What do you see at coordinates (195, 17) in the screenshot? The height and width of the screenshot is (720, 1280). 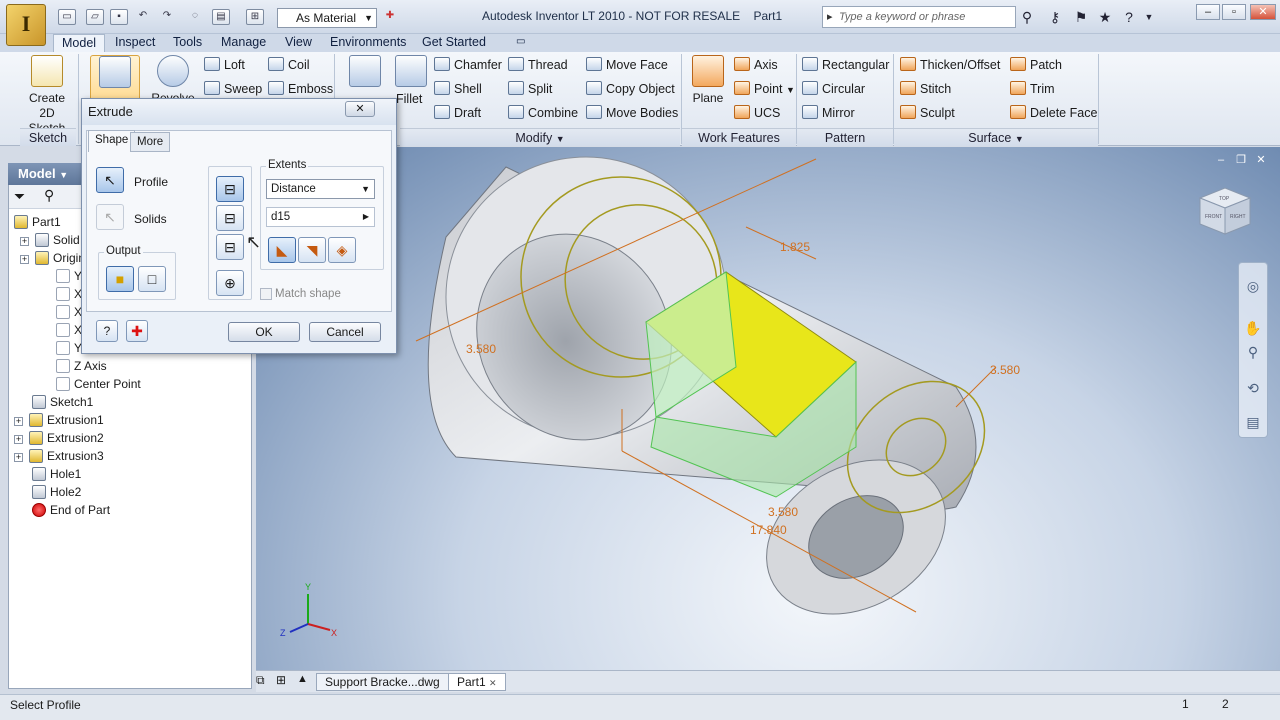 I see `return-icon: ◌` at bounding box center [195, 17].